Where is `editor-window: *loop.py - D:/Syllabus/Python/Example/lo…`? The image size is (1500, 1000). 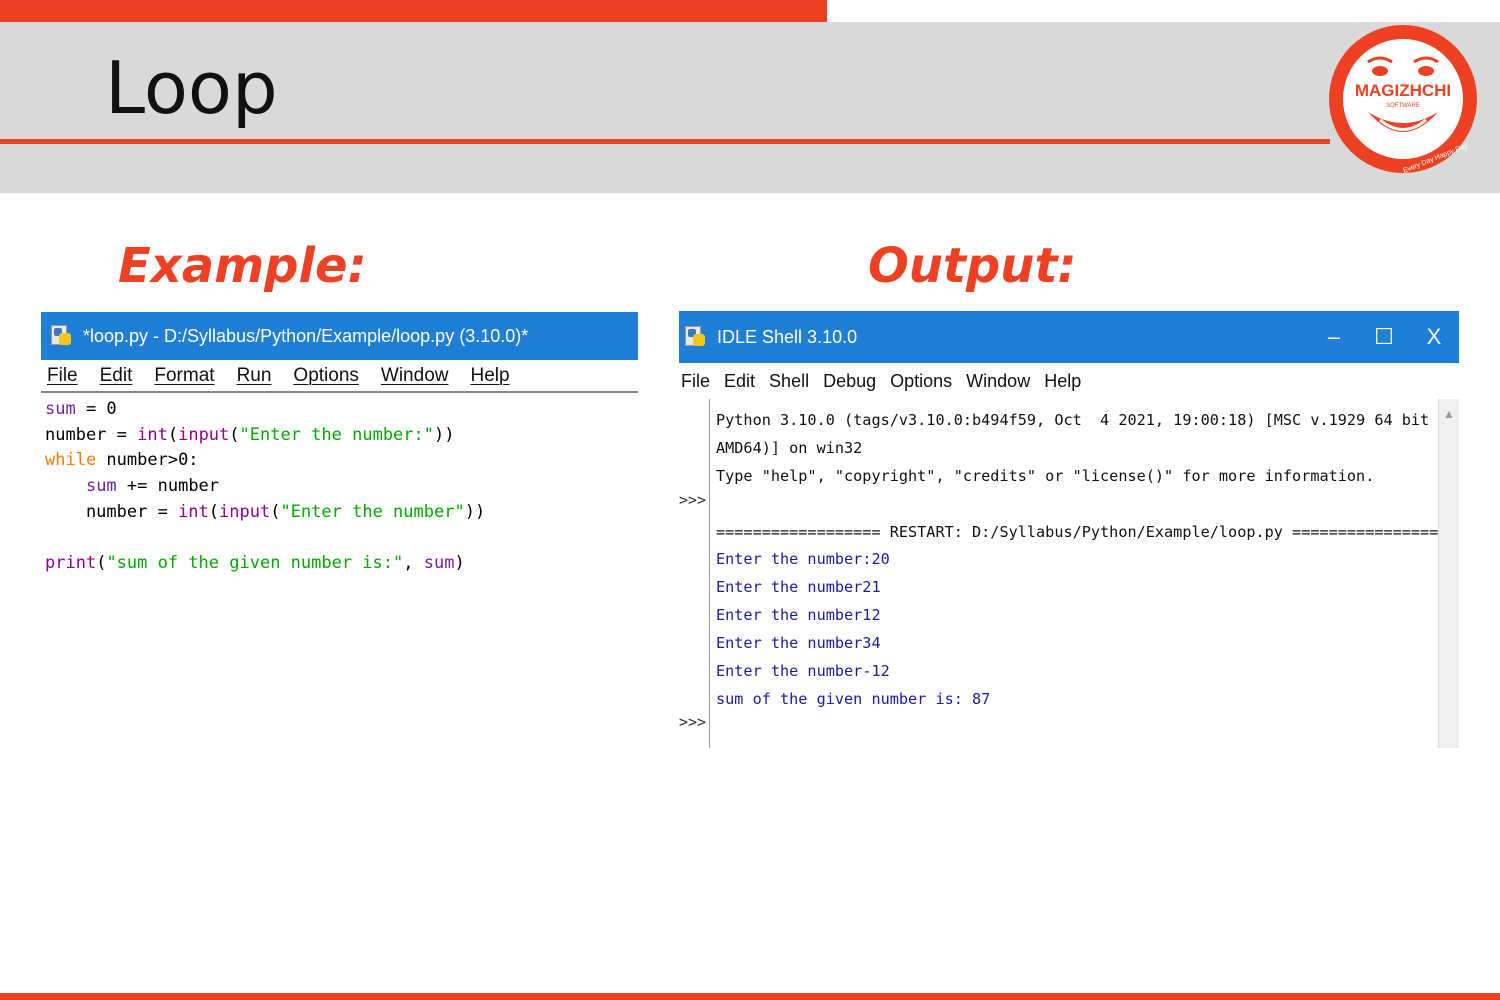
editor-window: *loop.py - D:/Syllabus/Python/Example/lo… is located at coordinates (339, 462).